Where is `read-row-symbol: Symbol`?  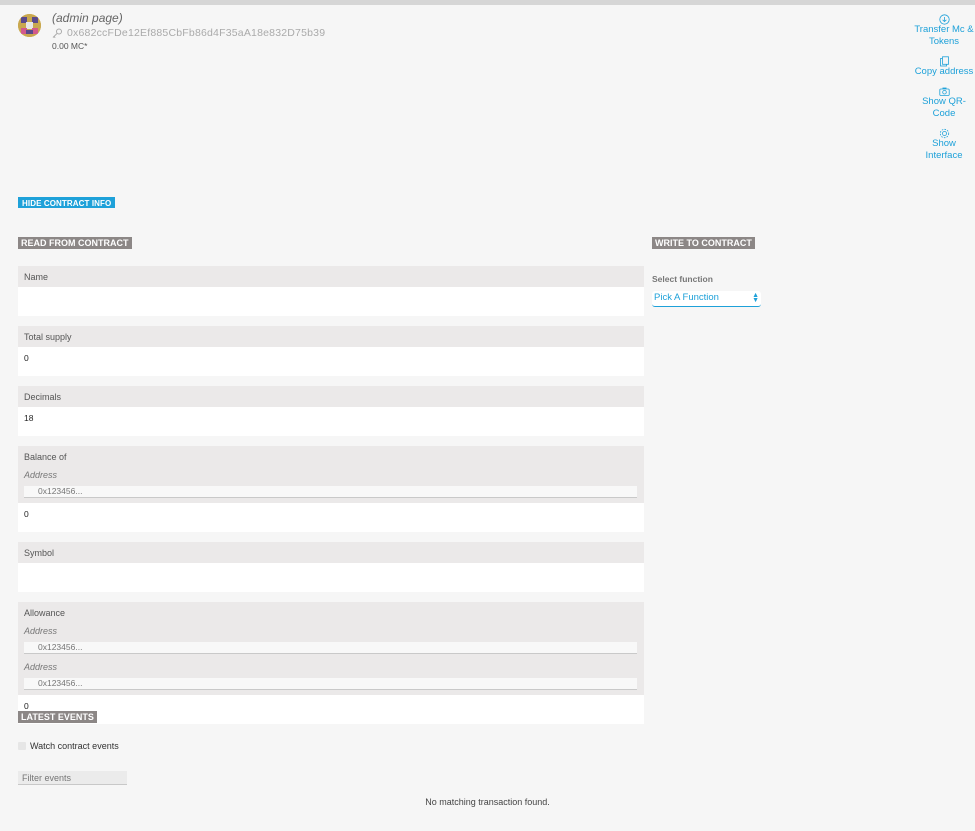
read-row-symbol: Symbol is located at coordinates (331, 567).